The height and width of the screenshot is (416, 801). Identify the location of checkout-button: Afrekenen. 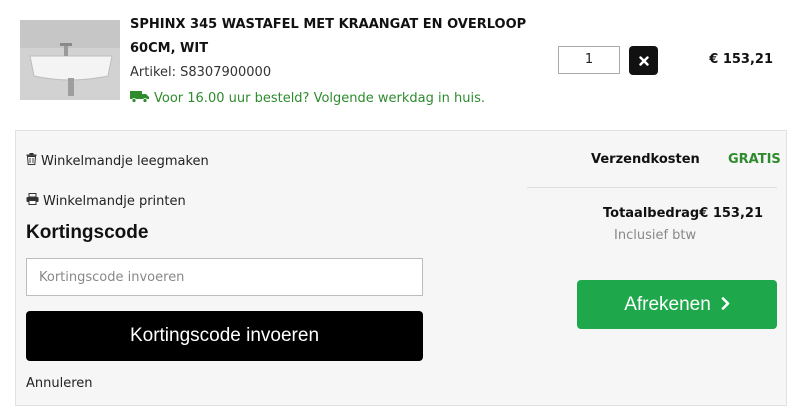
(677, 304).